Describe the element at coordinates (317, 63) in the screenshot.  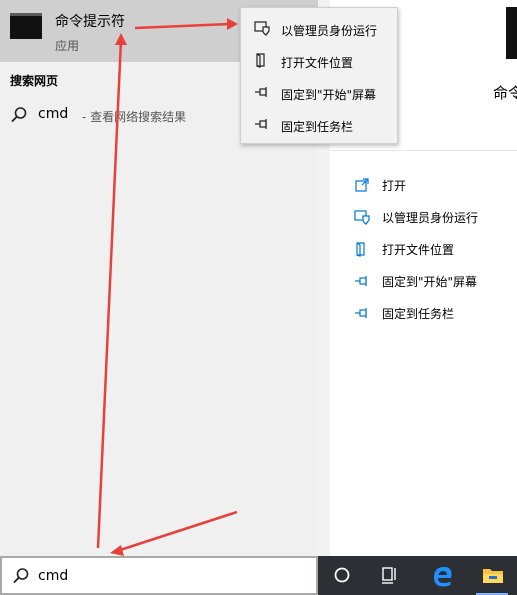
I see `menu-item-label: 打开文件位置` at that location.